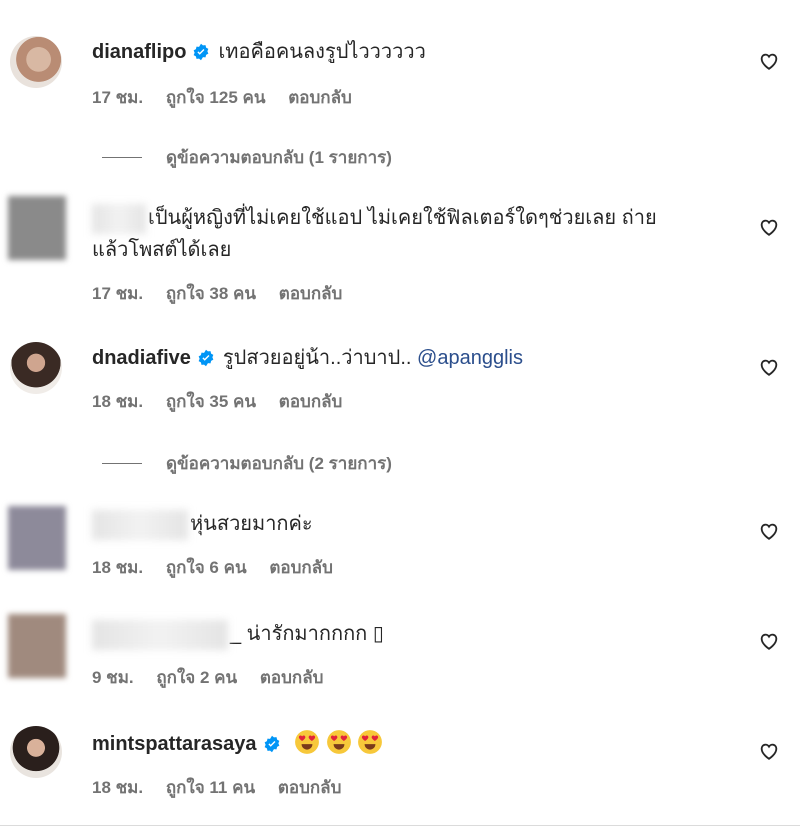 This screenshot has height=830, width=800. I want to click on like-count: ถูกใจ 6 คน, so click(206, 567).